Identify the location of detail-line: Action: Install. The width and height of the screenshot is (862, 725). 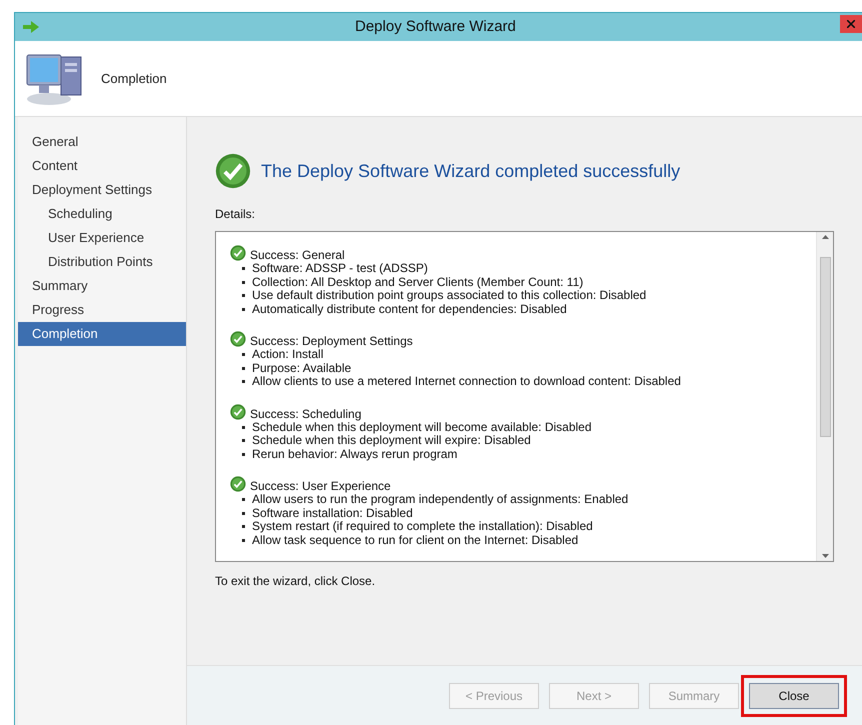
(288, 355).